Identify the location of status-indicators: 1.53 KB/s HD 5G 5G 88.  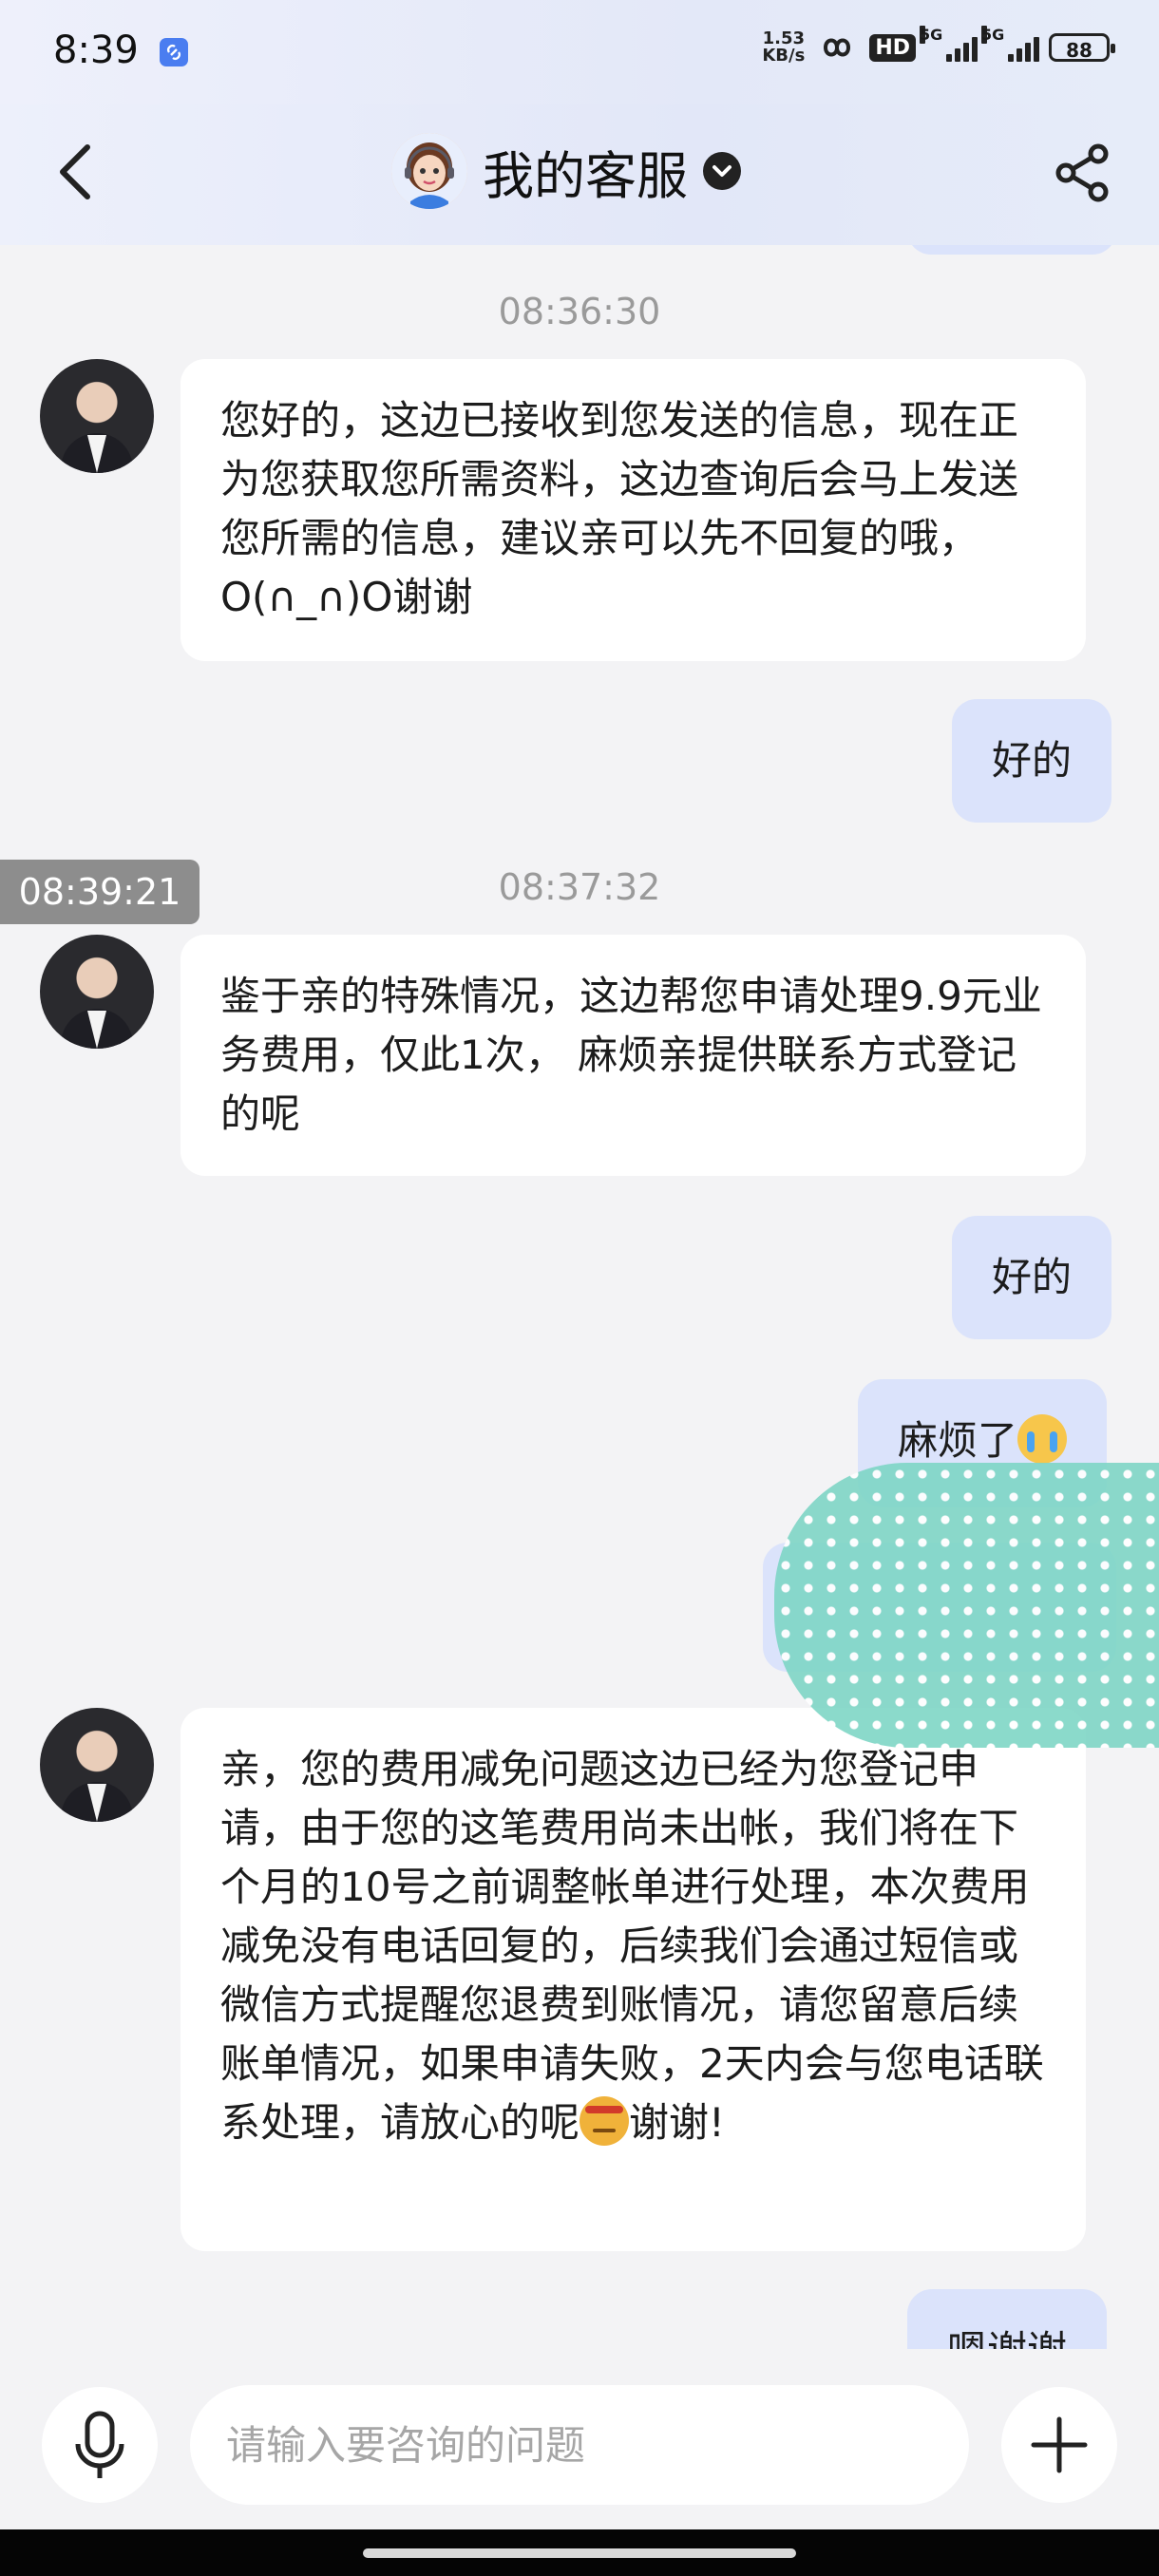
(938, 45).